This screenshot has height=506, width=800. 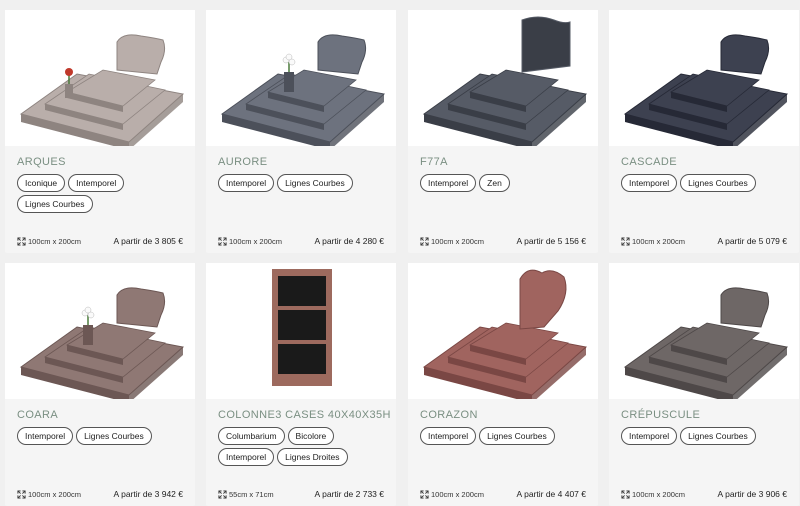 What do you see at coordinates (704, 494) in the screenshot?
I see `product-footer: 100cm x 200cm A partir de 3 906 €` at bounding box center [704, 494].